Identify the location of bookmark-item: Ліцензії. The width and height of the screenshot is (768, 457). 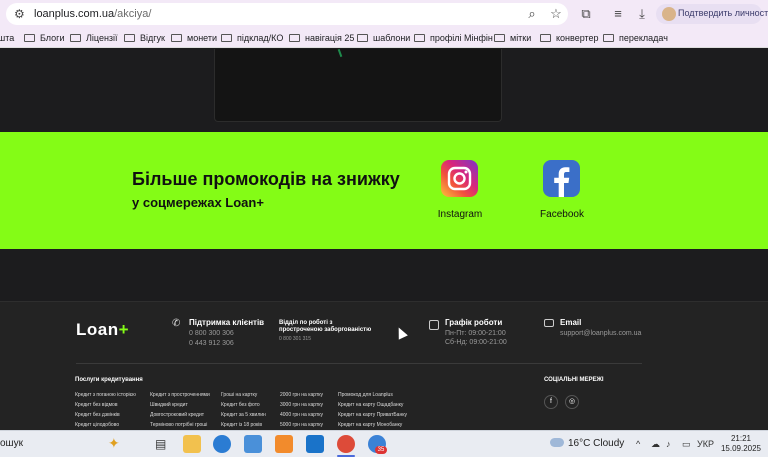
(94, 38).